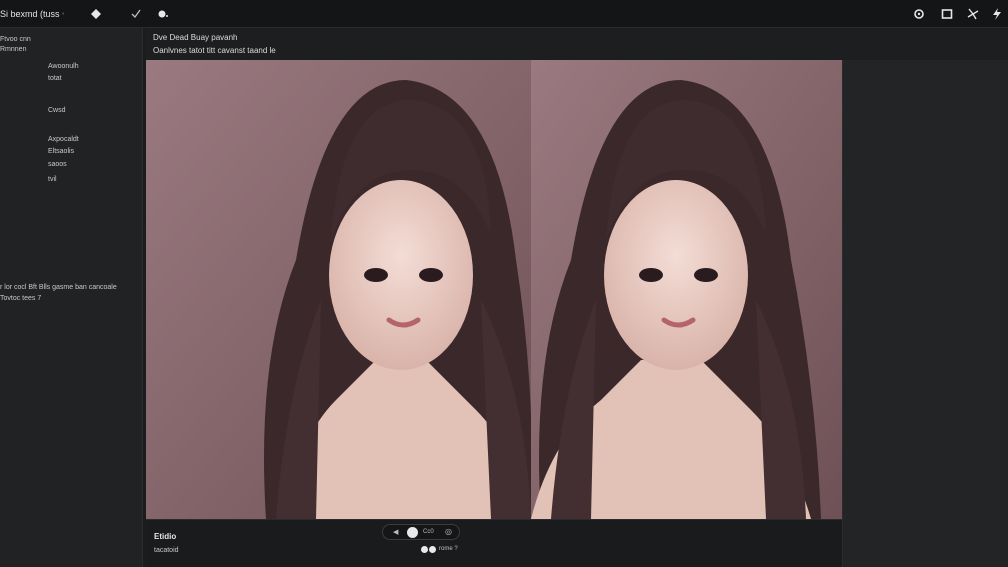 Image resolution: width=1008 pixels, height=567 pixels. Describe the element at coordinates (15, 39) in the screenshot. I see `sidebar-header-line1: Ftvoo cnn` at that location.